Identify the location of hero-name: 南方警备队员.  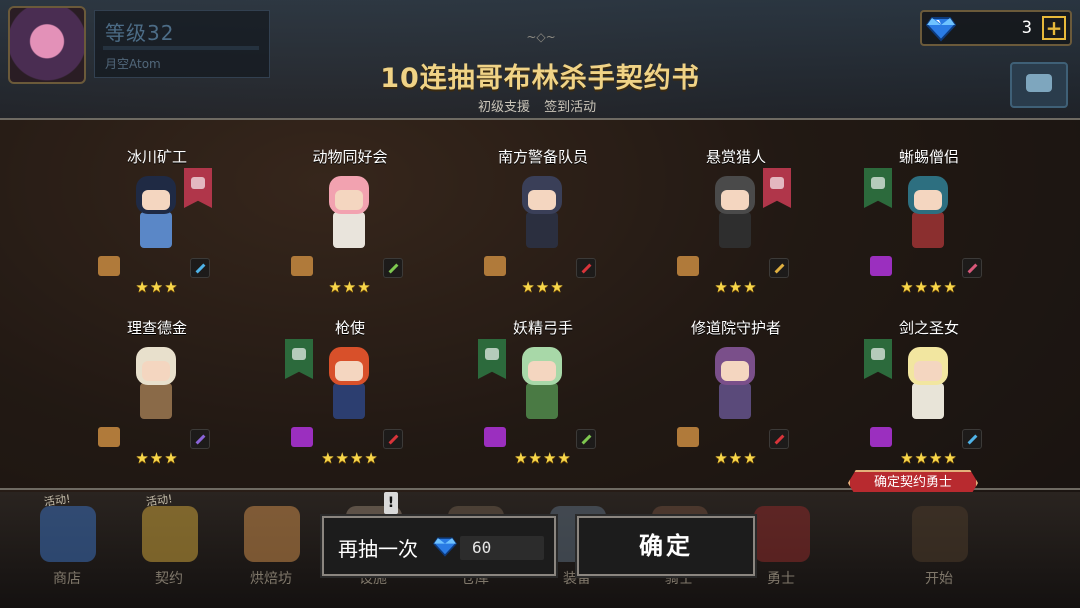
(542, 157).